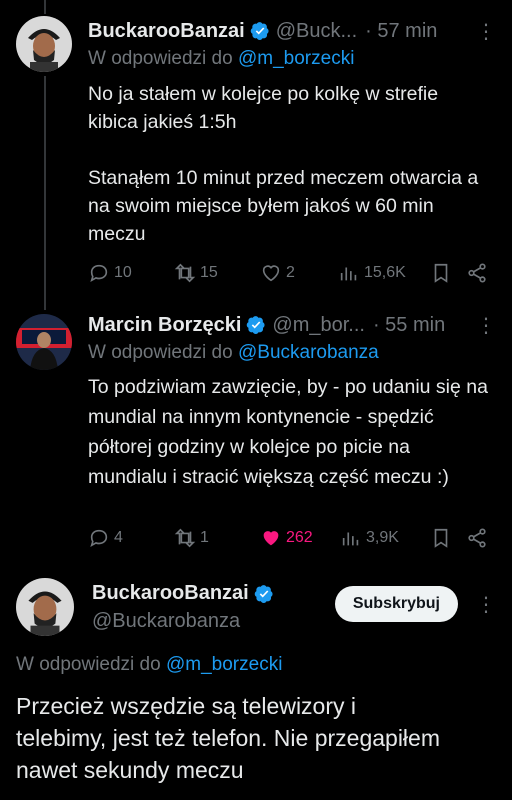 The height and width of the screenshot is (800, 512). What do you see at coordinates (401, 31) in the screenshot?
I see `timestamp: · 57 min` at bounding box center [401, 31].